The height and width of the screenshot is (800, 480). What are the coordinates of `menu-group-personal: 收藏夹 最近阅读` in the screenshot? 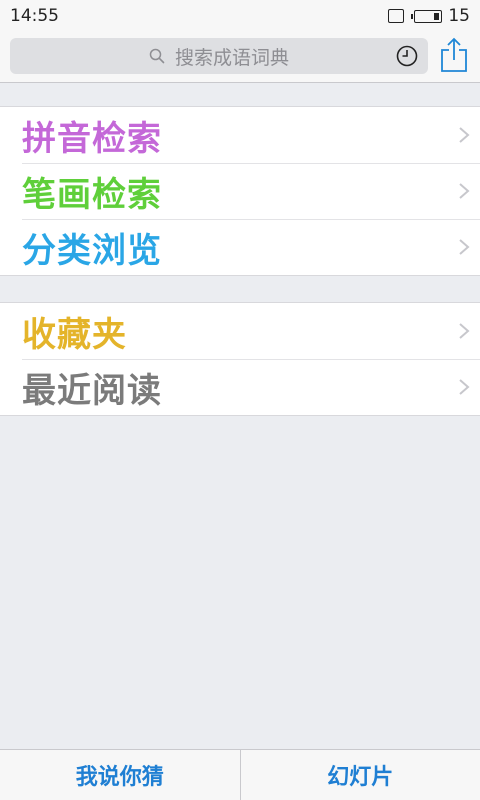 It's located at (240, 359).